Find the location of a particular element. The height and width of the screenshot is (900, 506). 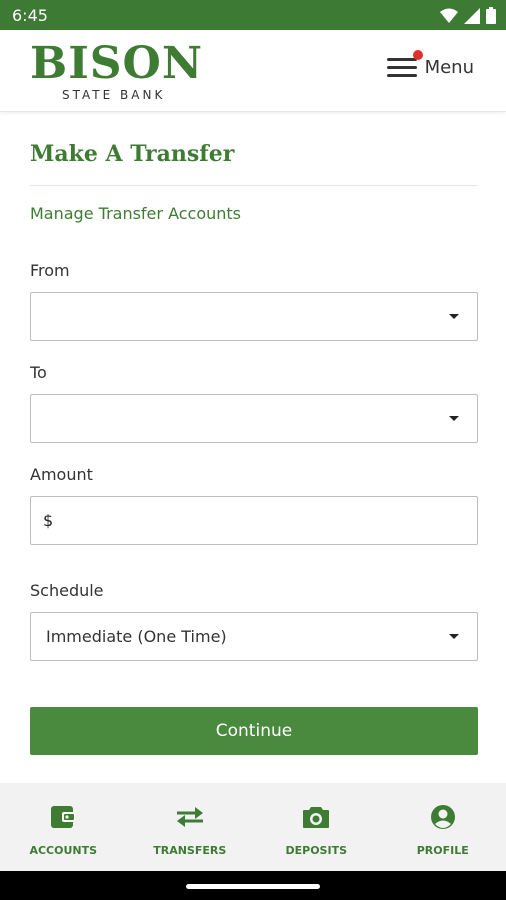

menu-button: Menu is located at coordinates (430, 64).